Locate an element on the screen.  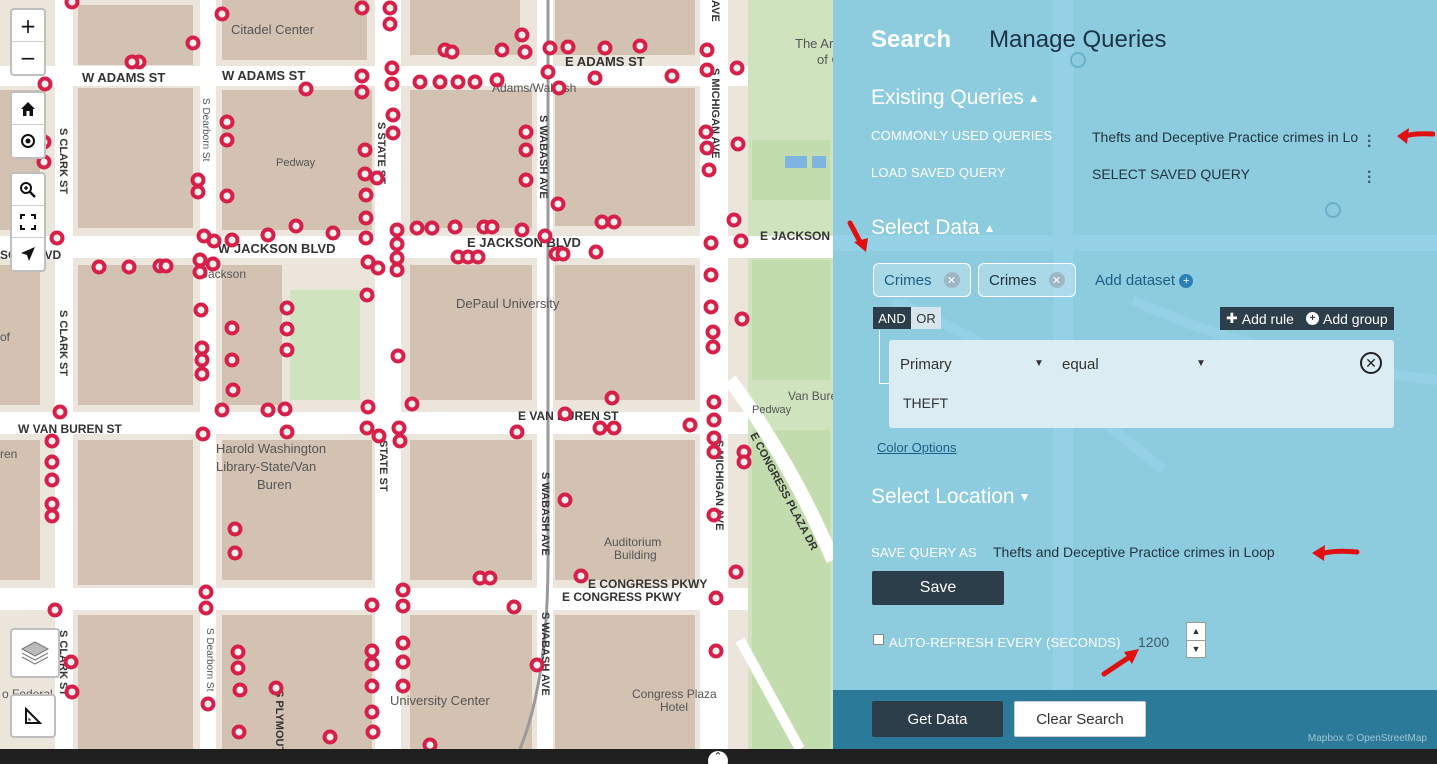
expand-chevron-icon: ⌃ is located at coordinates (718, 757).